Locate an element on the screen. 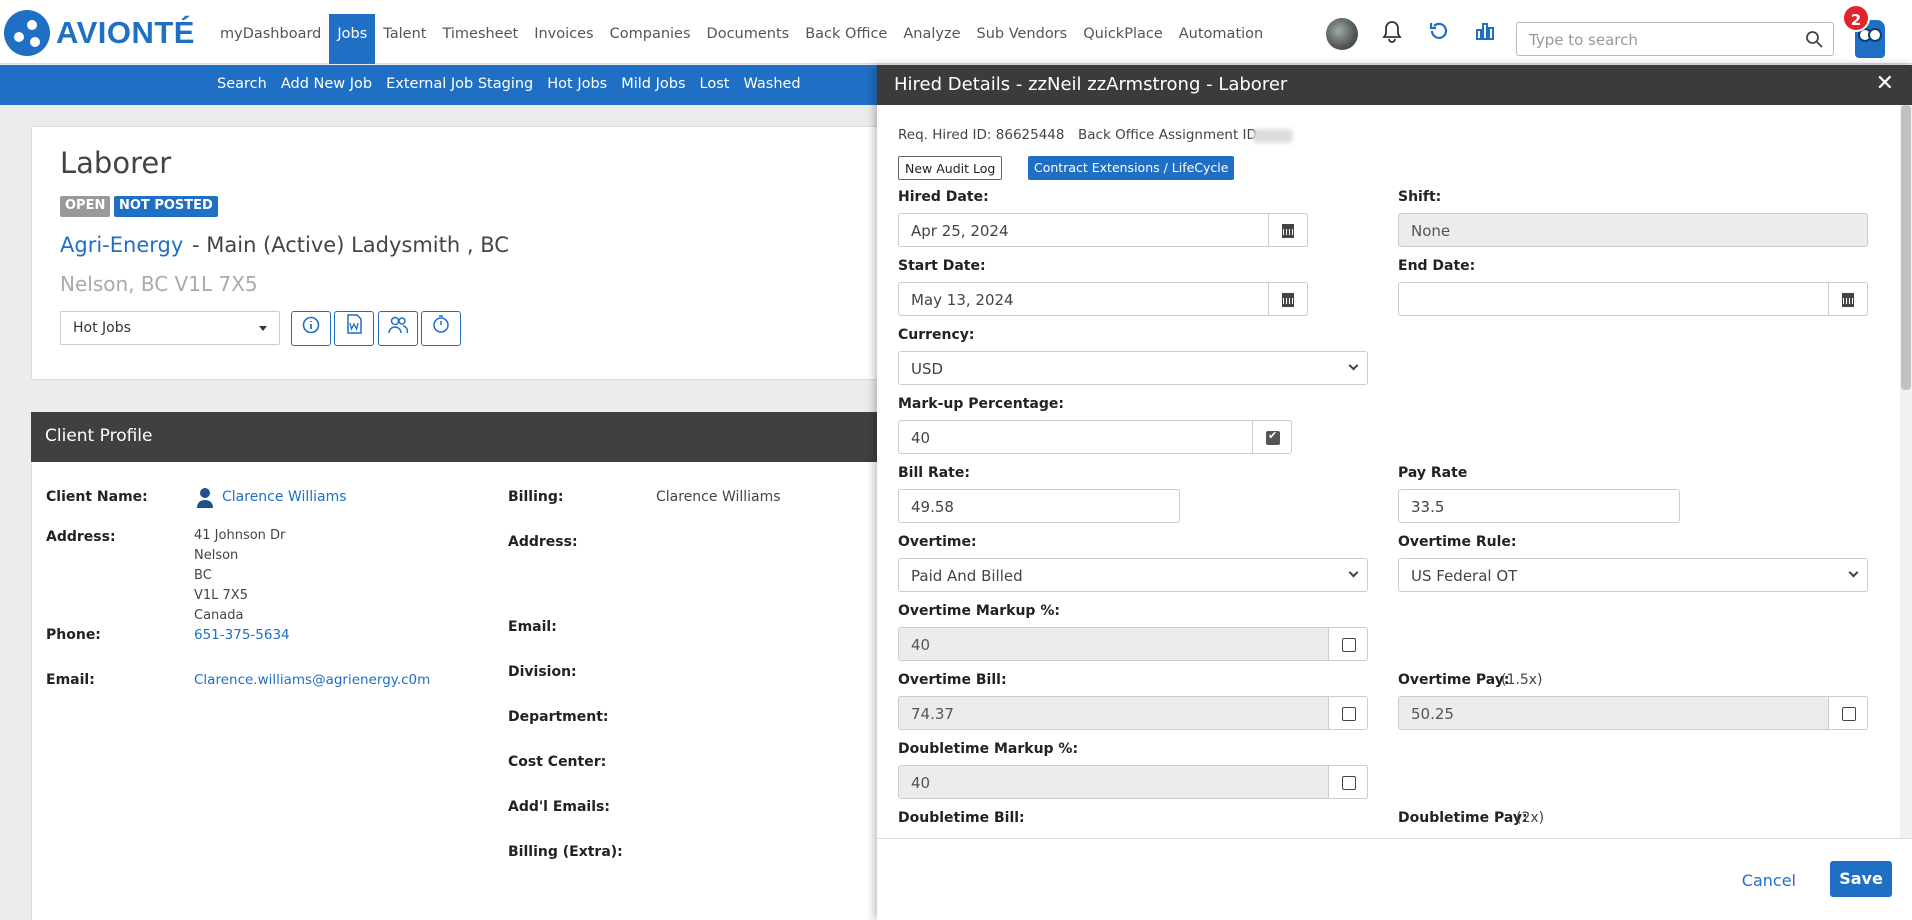 Image resolution: width=1912 pixels, height=920 pixels. markup-value: 40 is located at coordinates (921, 438).